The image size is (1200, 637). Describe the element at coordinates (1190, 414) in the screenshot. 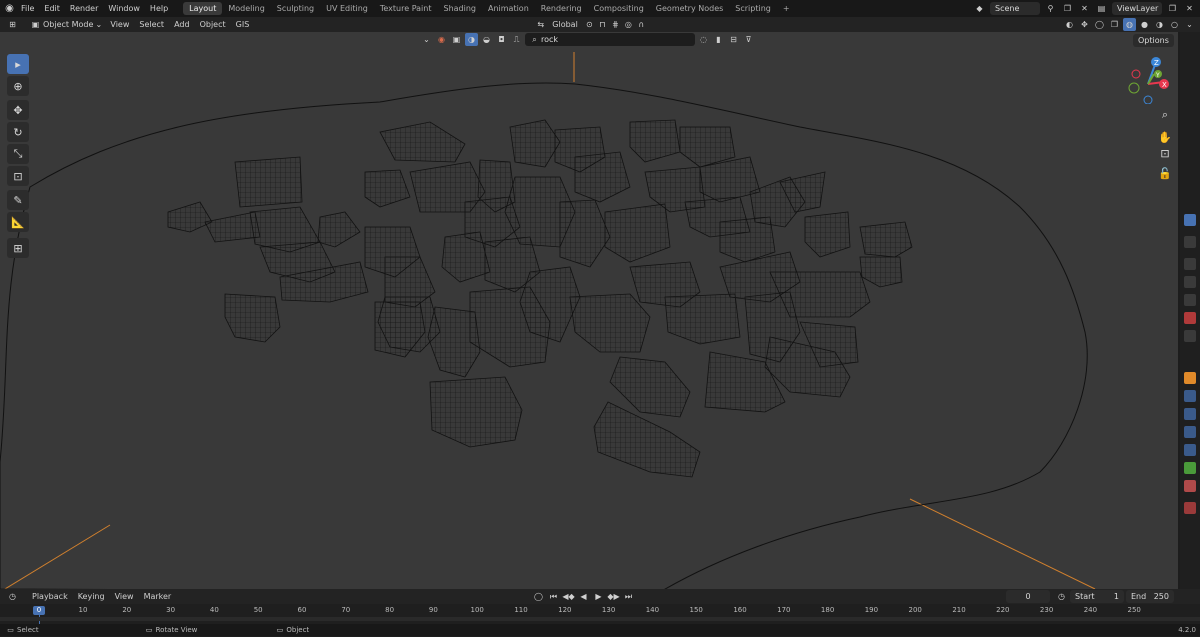

I see `particles-tab-icon` at that location.